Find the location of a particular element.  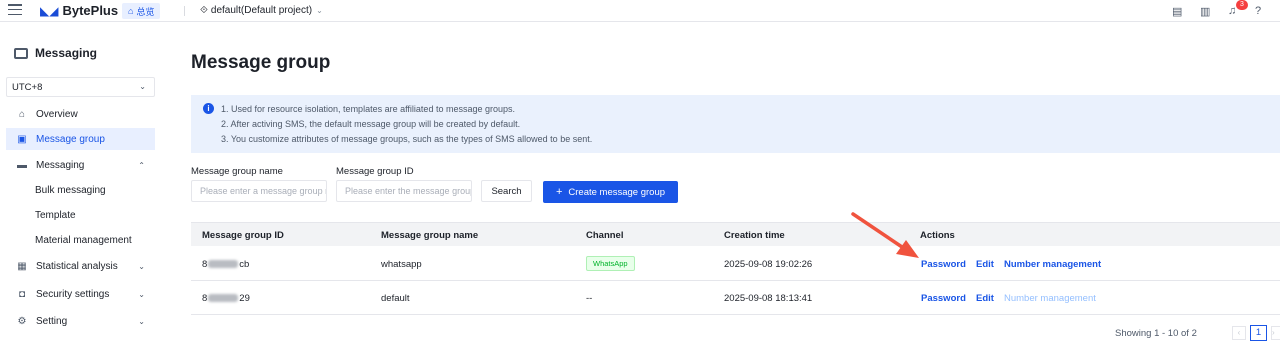

search-button: Search is located at coordinates (506, 191).